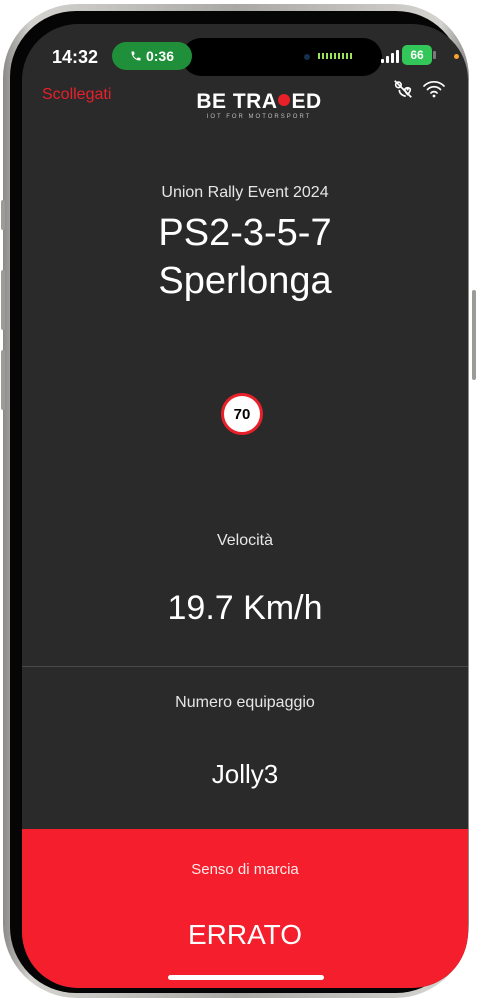 The width and height of the screenshot is (477, 1002). What do you see at coordinates (3, 380) in the screenshot?
I see `volume-down-button` at bounding box center [3, 380].